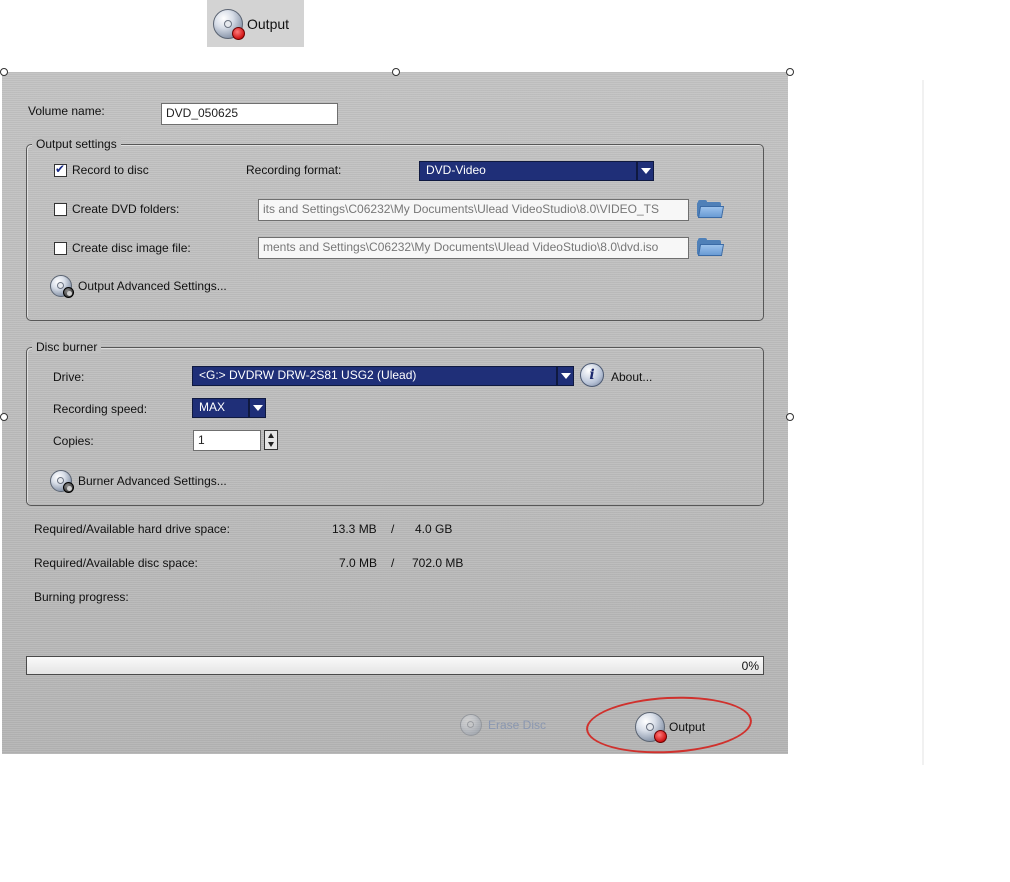 The height and width of the screenshot is (882, 1010). Describe the element at coordinates (60, 209) in the screenshot. I see `create-dvd-folders-checkbox` at that location.